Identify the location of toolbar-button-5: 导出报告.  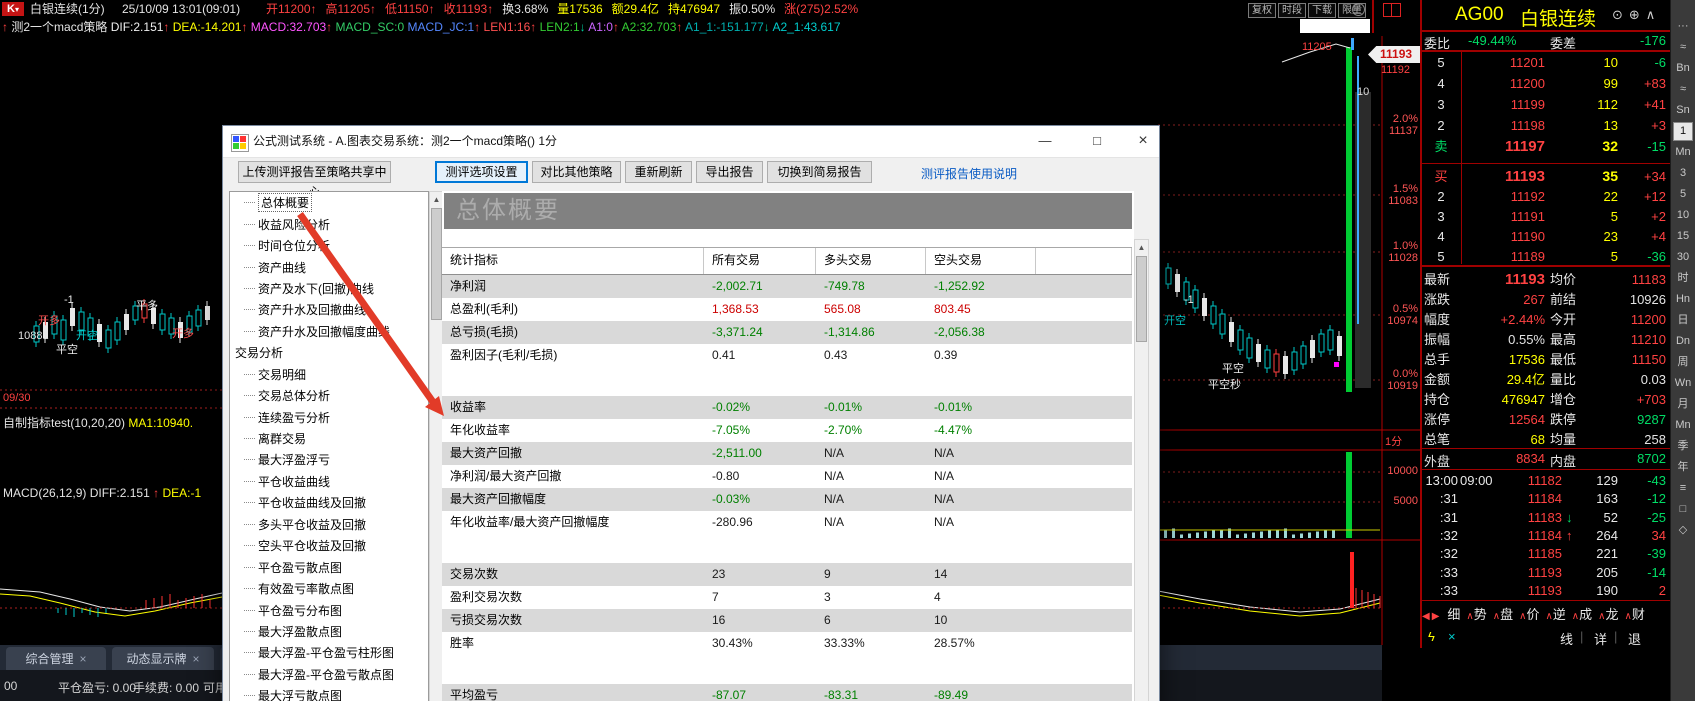
(729, 172).